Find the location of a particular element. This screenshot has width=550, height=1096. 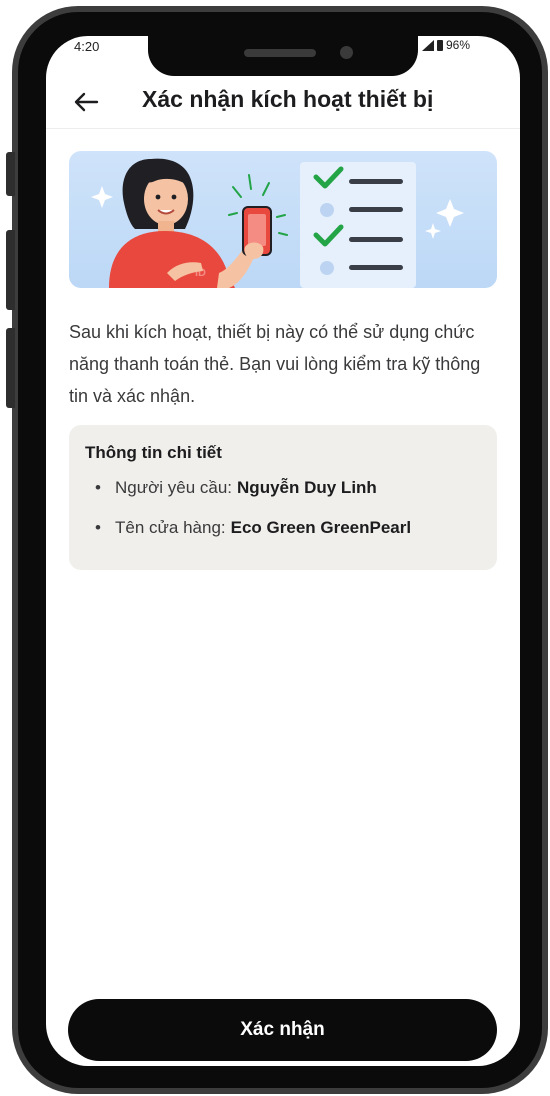

back-button is located at coordinates (86, 102).